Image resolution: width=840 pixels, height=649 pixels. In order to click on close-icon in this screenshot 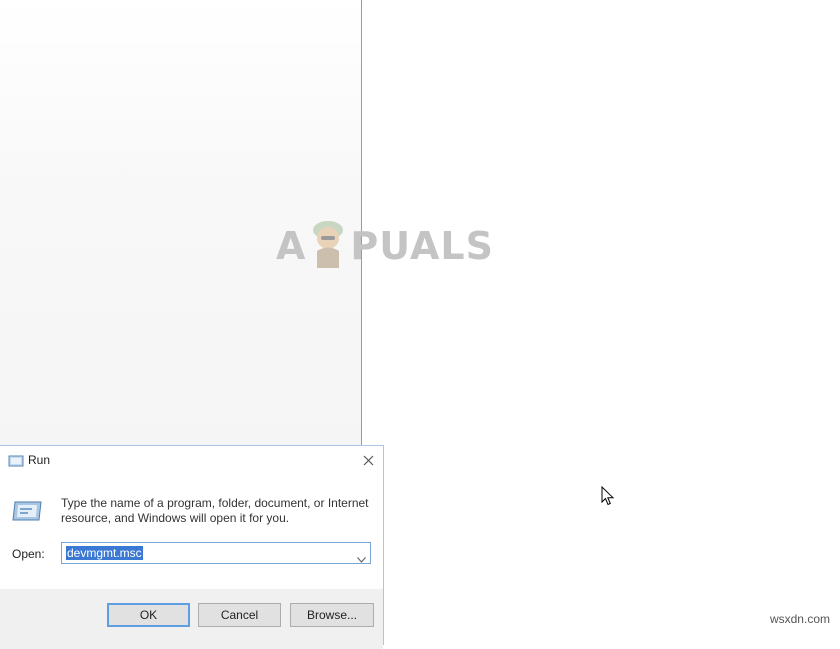, I will do `click(368, 460)`.